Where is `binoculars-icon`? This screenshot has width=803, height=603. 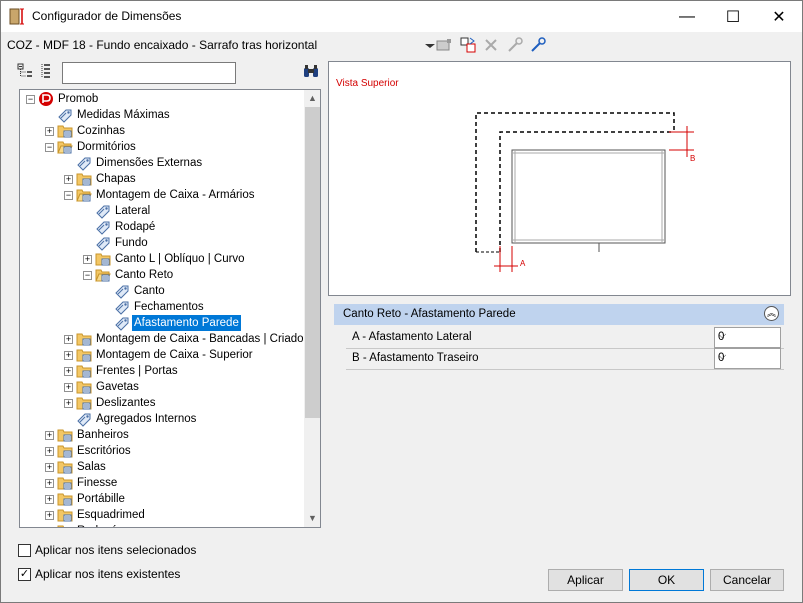
binoculars-icon is located at coordinates (311, 72).